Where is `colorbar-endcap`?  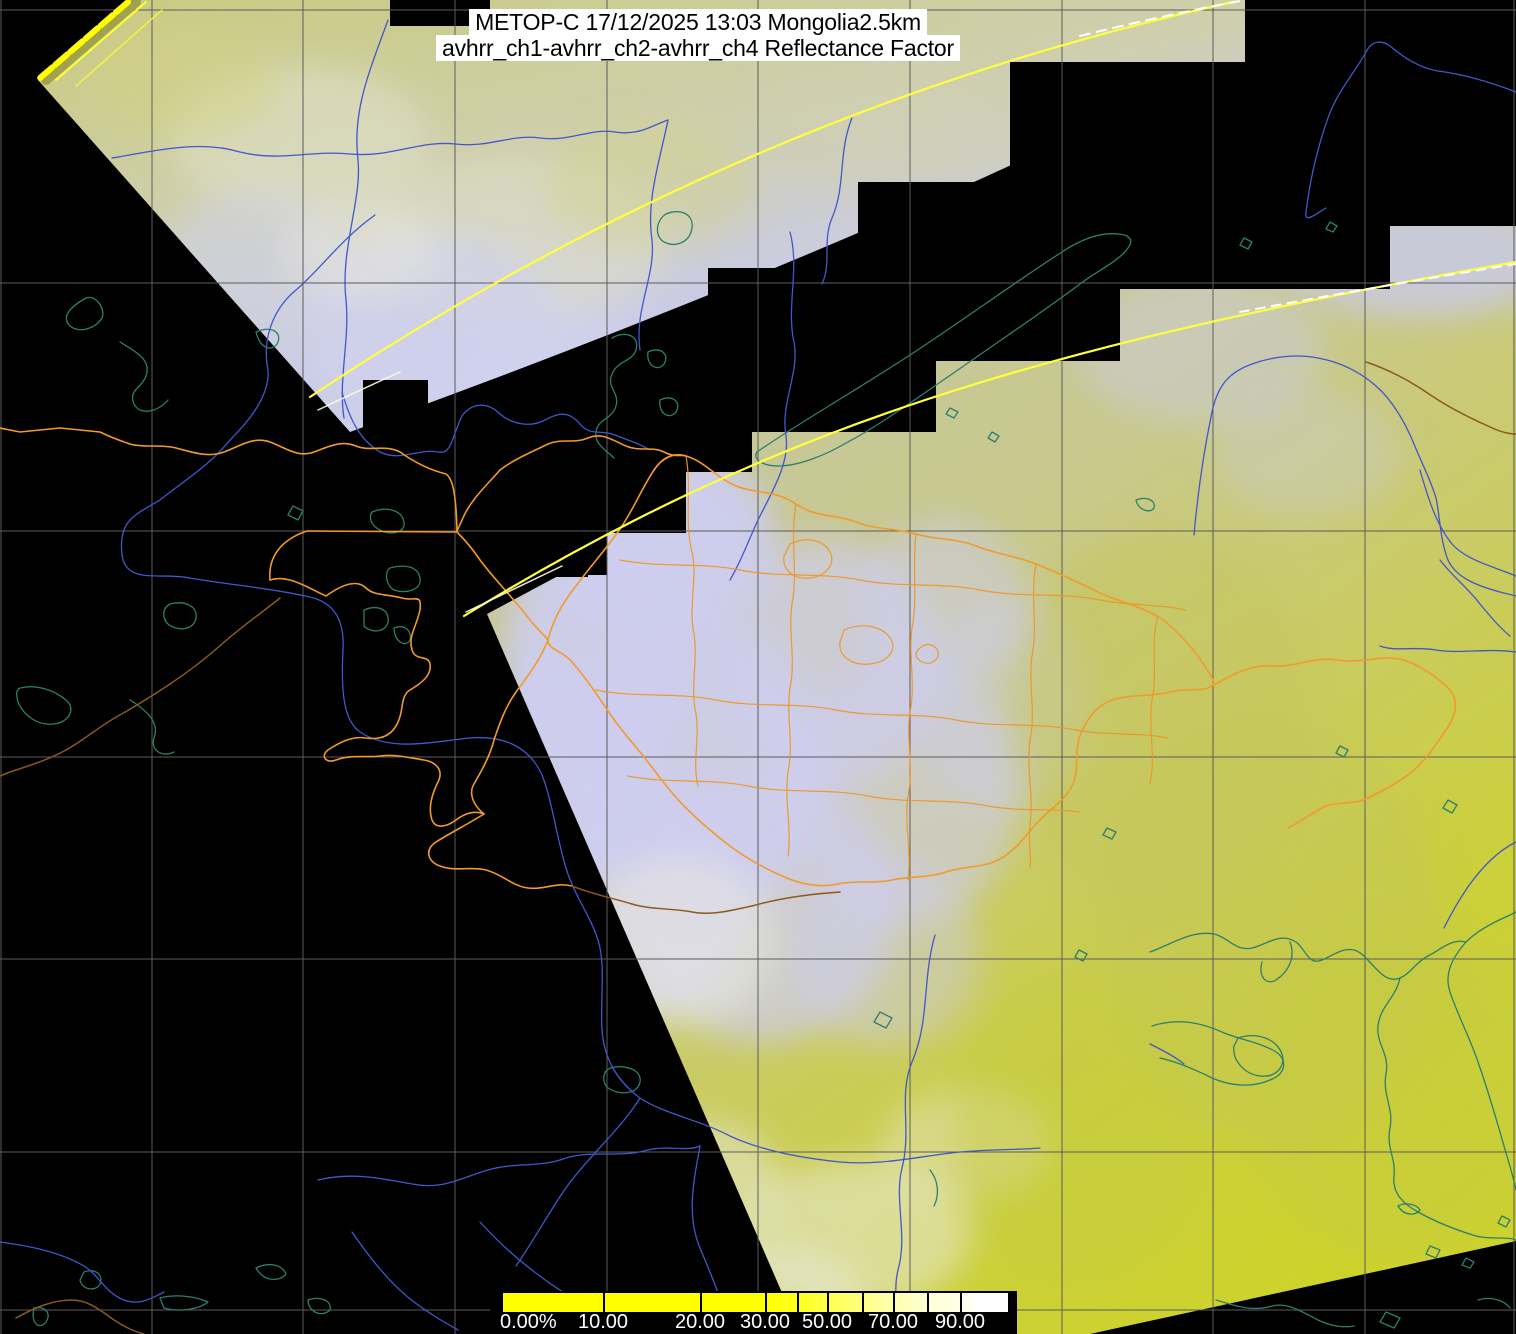
colorbar-endcap is located at coordinates (1009, 1302).